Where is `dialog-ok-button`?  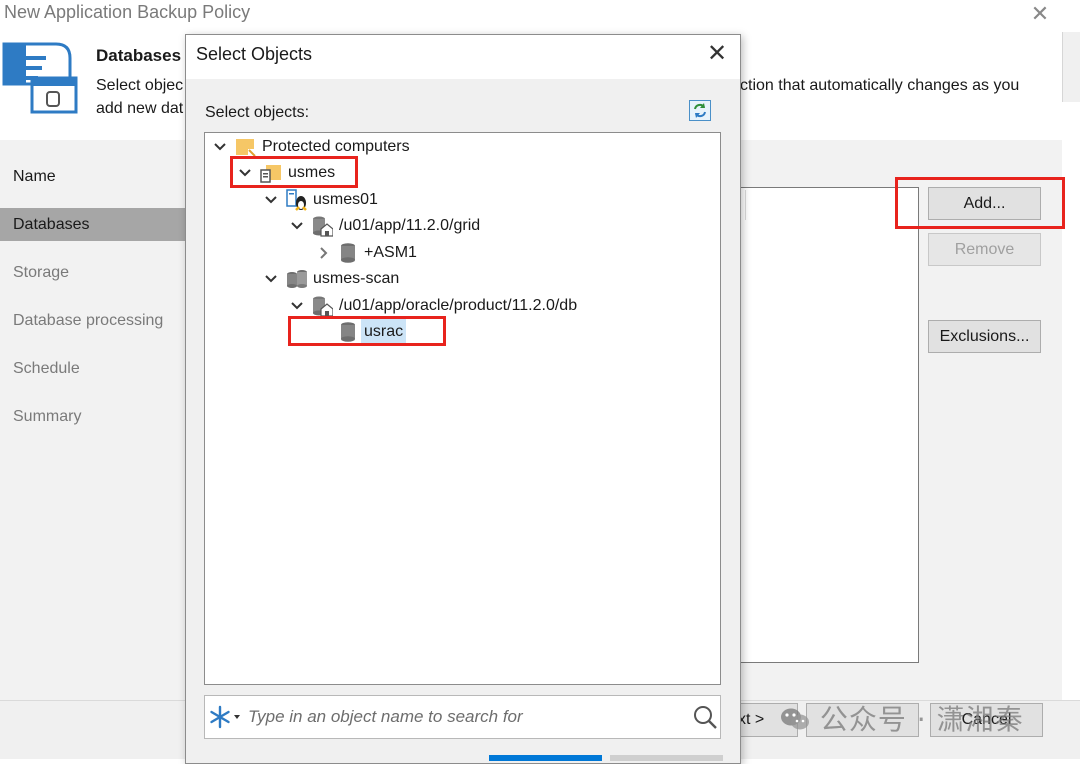
dialog-ok-button is located at coordinates (545, 758).